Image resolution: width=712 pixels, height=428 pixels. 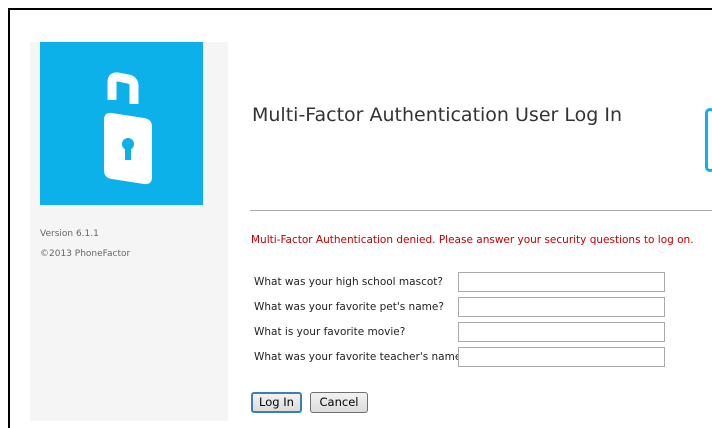 I want to click on phone-padlock-icon, so click(x=128, y=128).